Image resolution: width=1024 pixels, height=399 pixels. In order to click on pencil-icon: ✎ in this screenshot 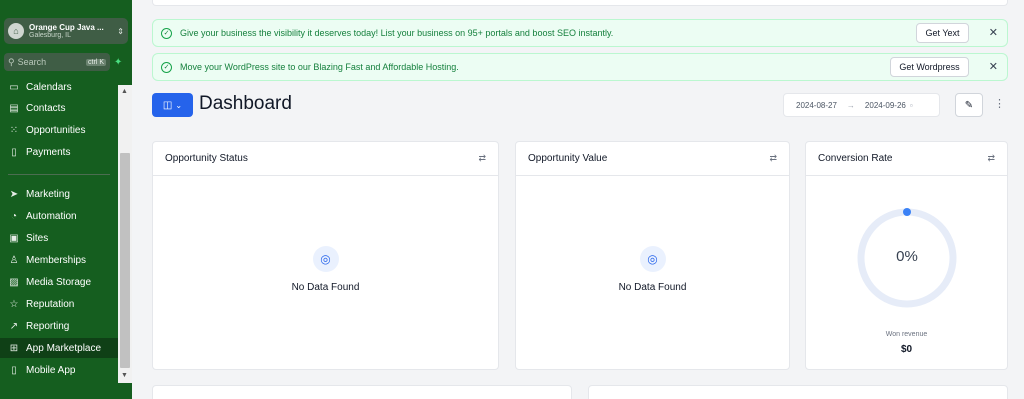, I will do `click(969, 105)`.